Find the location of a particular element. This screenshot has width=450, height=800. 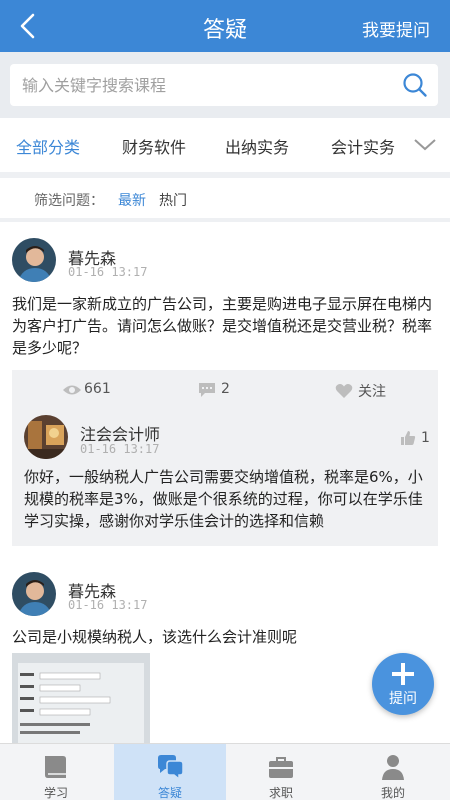

thumbs-up-icon is located at coordinates (408, 438).